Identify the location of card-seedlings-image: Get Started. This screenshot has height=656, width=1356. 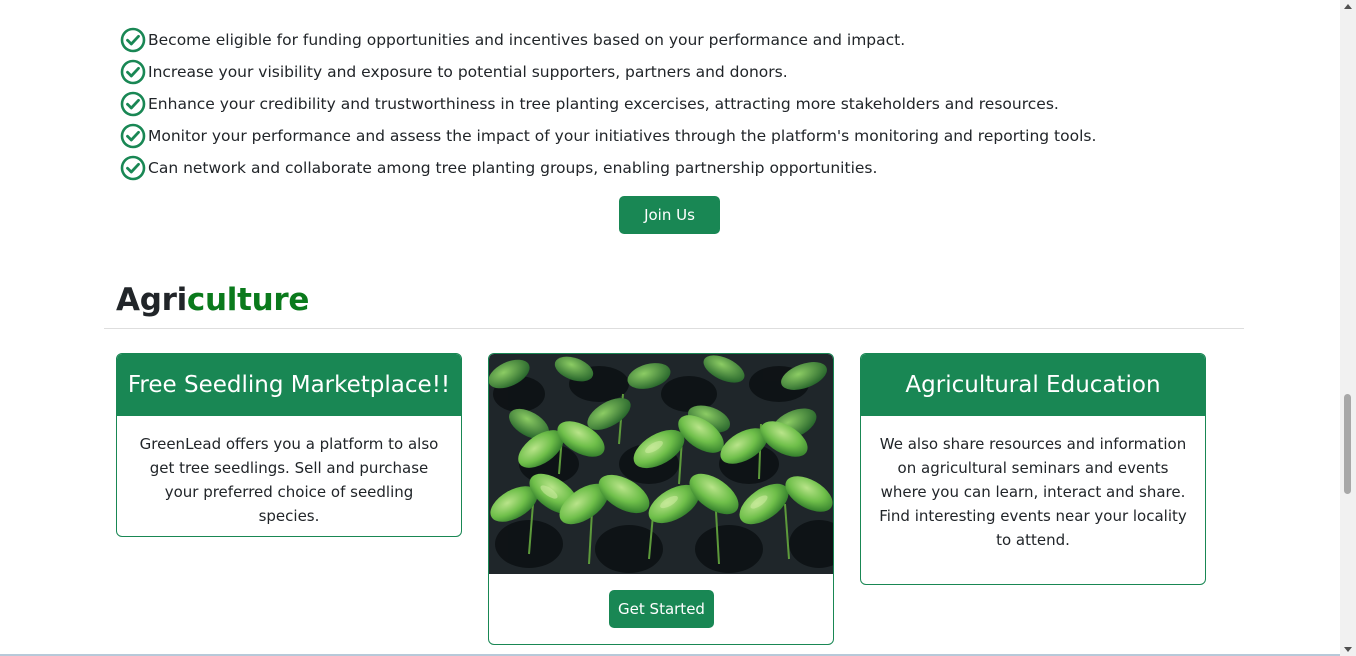
(661, 499).